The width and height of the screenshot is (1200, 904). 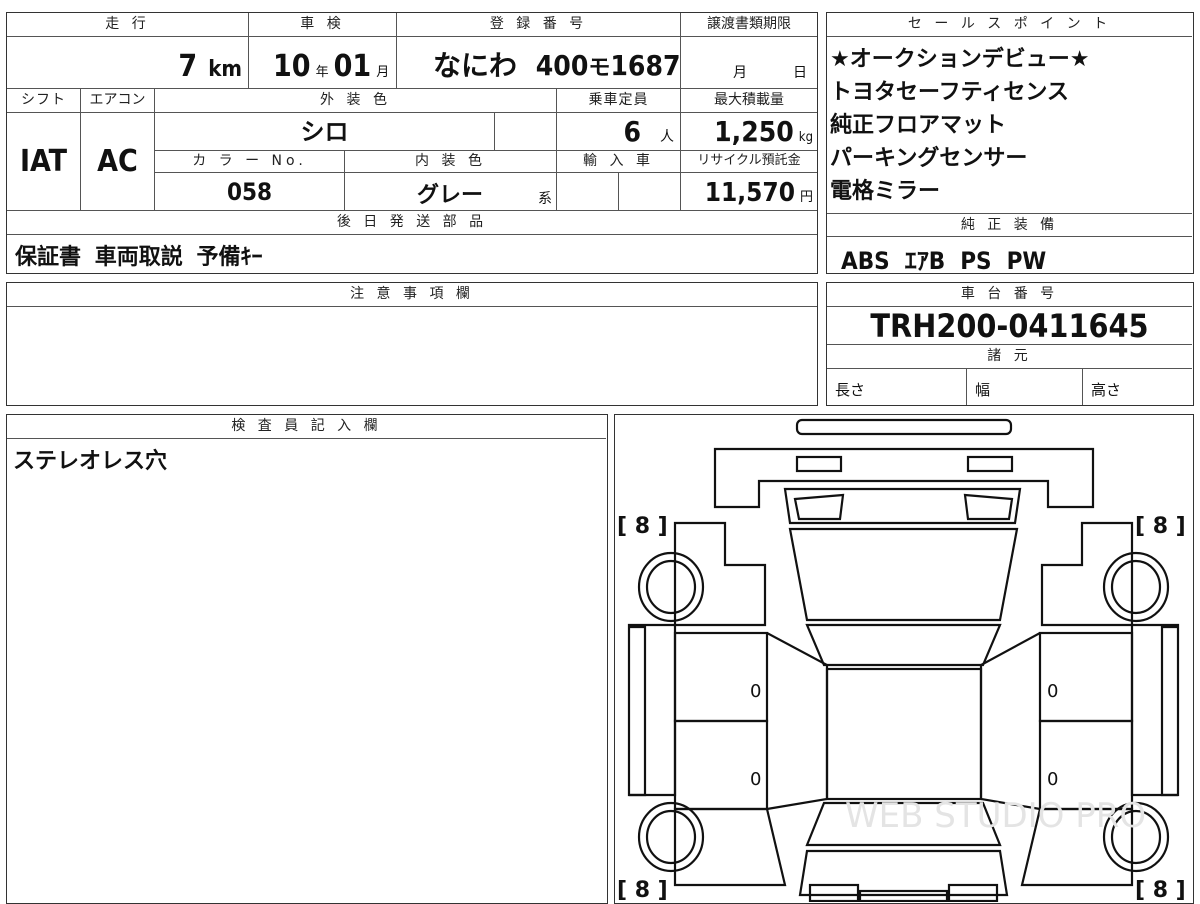 What do you see at coordinates (475, 65) in the screenshot?
I see `registration-area: なにわ` at bounding box center [475, 65].